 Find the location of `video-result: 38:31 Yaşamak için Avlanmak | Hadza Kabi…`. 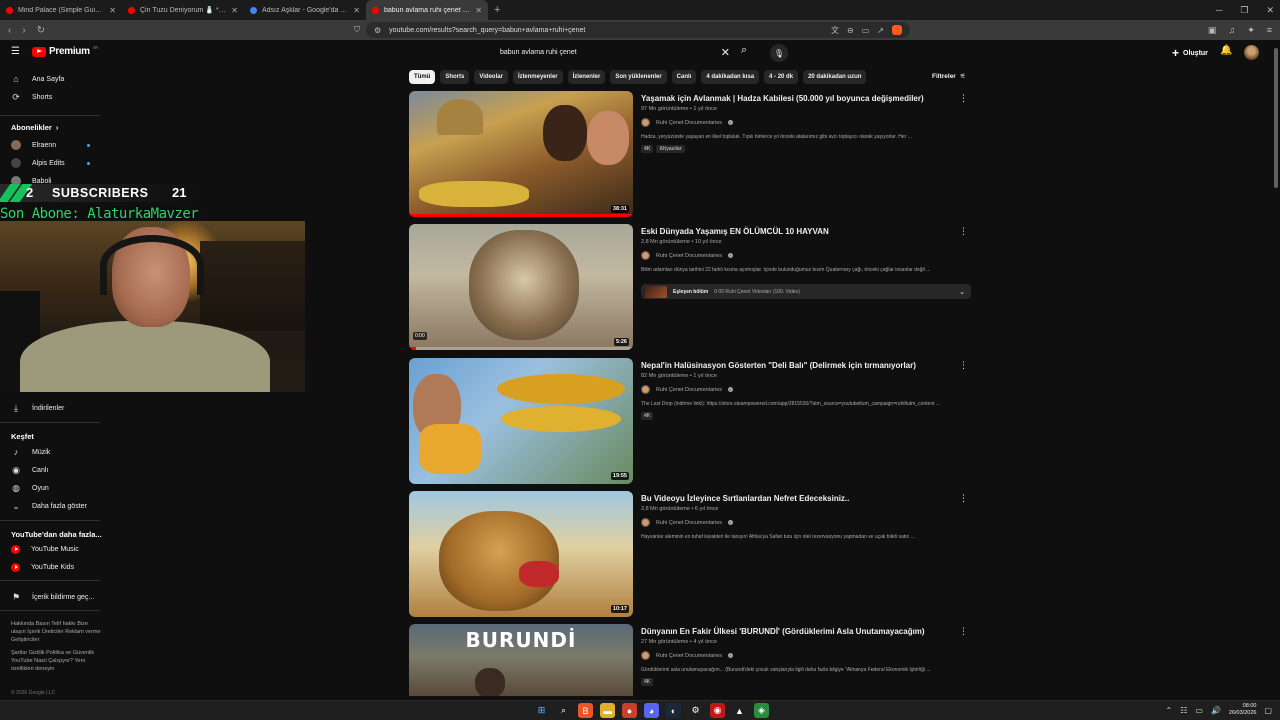

video-result: 38:31 Yaşamak için Avlanmak | Hadza Kabi… is located at coordinates (691, 154).